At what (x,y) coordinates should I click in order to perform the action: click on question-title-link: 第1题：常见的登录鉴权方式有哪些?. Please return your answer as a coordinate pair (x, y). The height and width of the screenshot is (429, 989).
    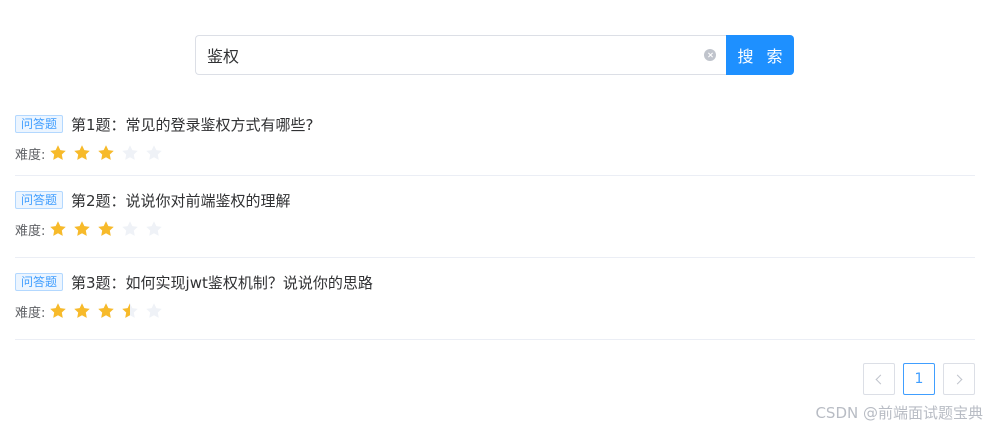
    Looking at the image, I should click on (192, 124).